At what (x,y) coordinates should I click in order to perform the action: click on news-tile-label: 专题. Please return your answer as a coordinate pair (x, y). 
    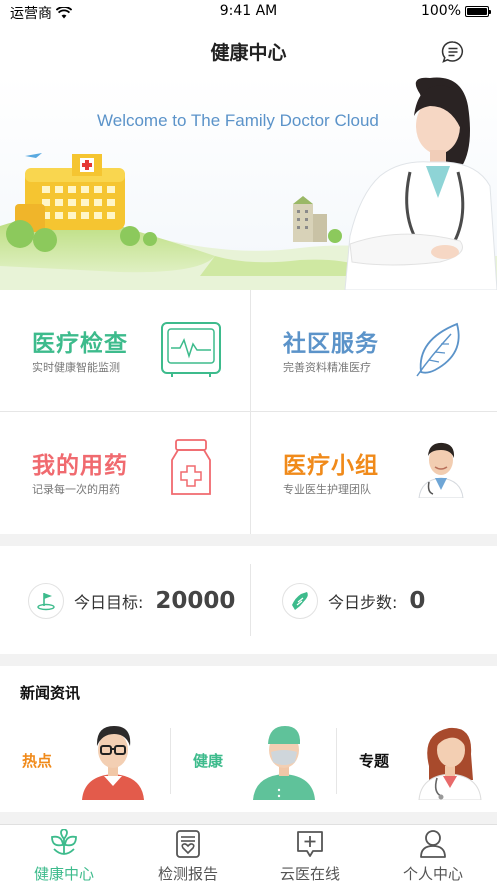
    Looking at the image, I should click on (374, 761).